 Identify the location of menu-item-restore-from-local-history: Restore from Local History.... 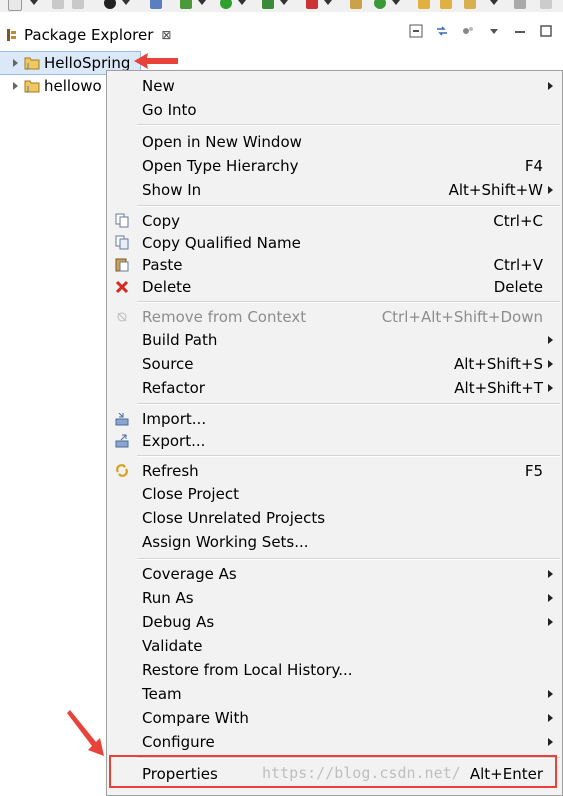
(334, 670).